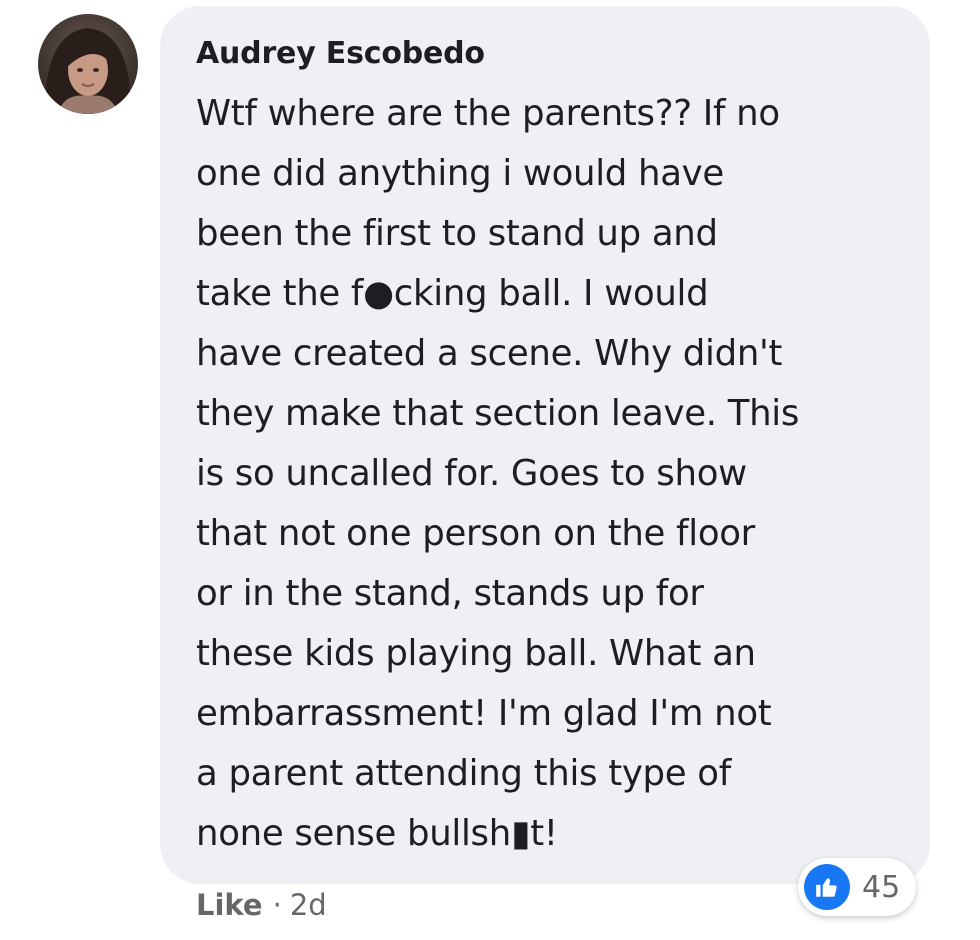  What do you see at coordinates (229, 905) in the screenshot?
I see `like-button: Like` at bounding box center [229, 905].